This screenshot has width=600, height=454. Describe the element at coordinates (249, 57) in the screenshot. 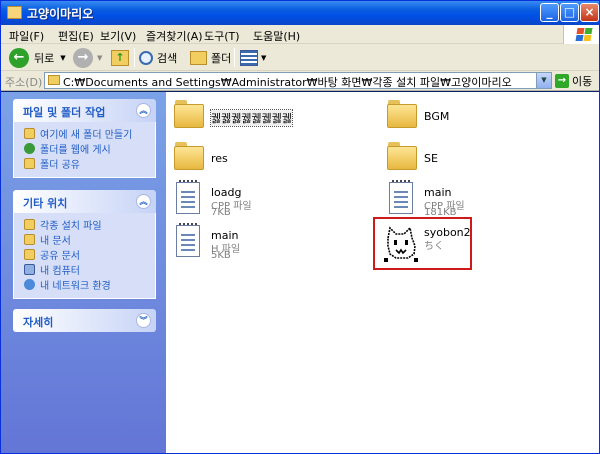

I see `view-grid-icon` at that location.